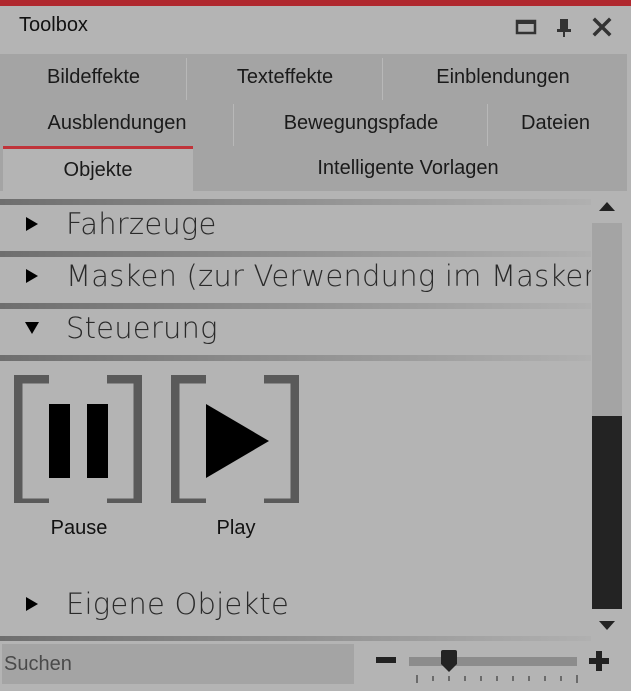  I want to click on tab-einblendungen: Einblendungen, so click(503, 77).